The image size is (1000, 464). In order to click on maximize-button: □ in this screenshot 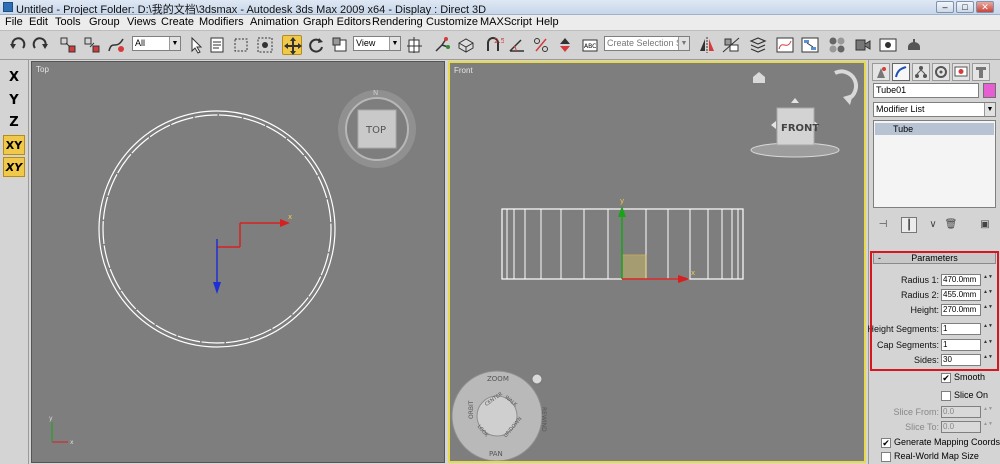, I will do `click(965, 7)`.